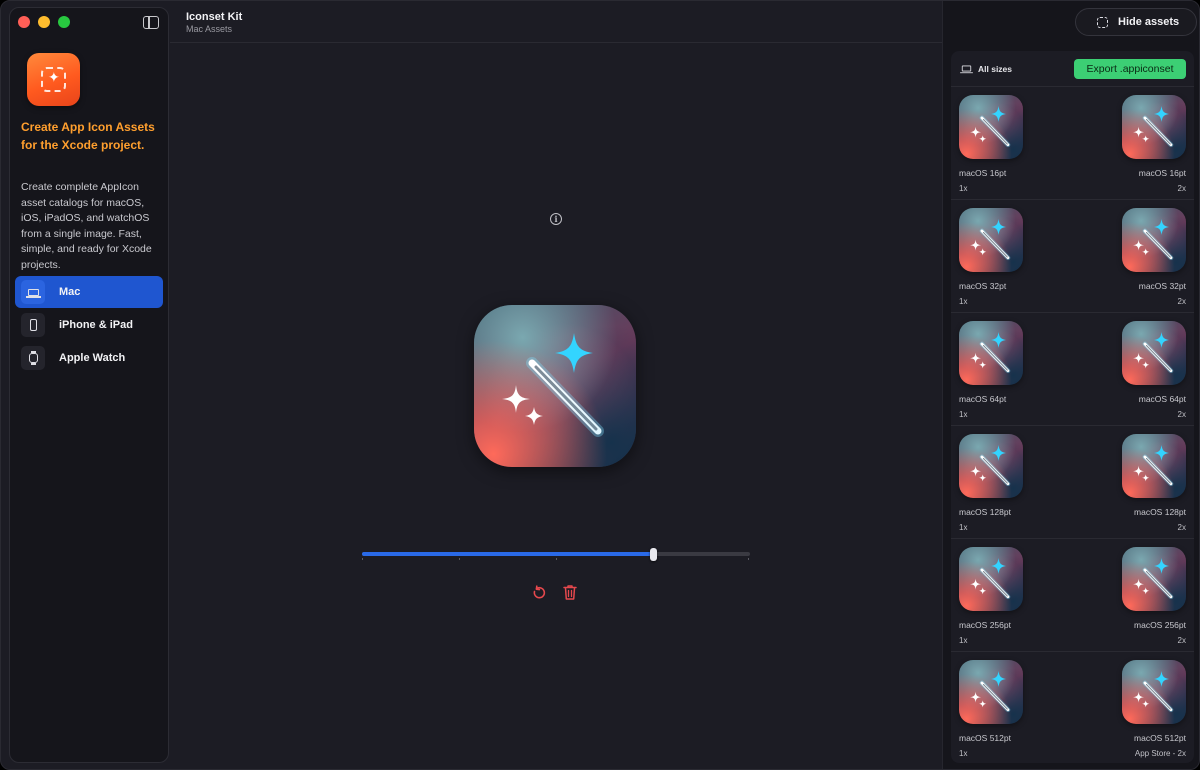  I want to click on asset-item: macOS 512pt App Store - 2x, so click(1153, 709).